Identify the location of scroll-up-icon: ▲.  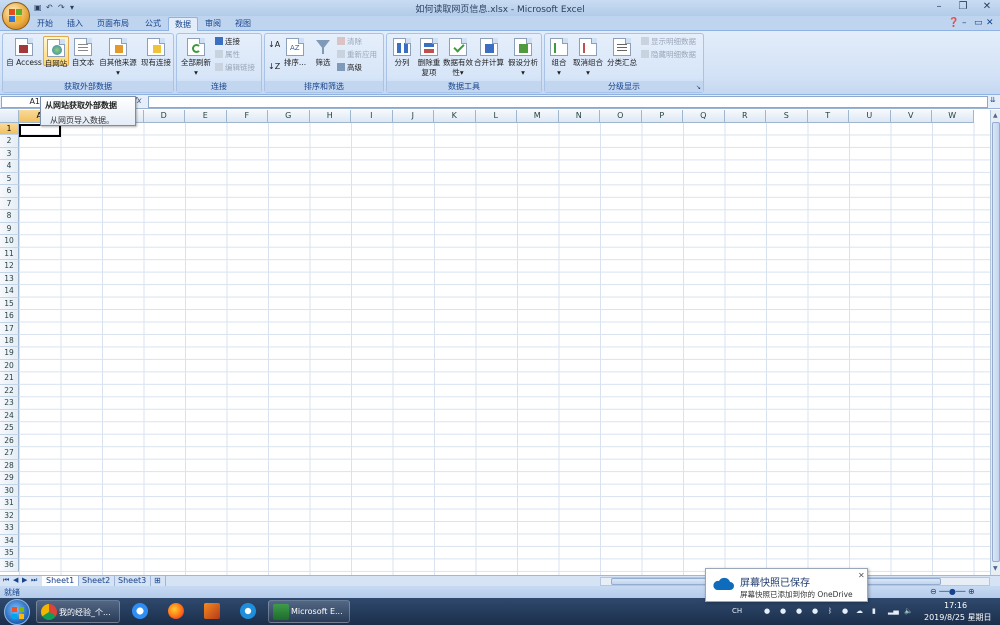
(995, 115).